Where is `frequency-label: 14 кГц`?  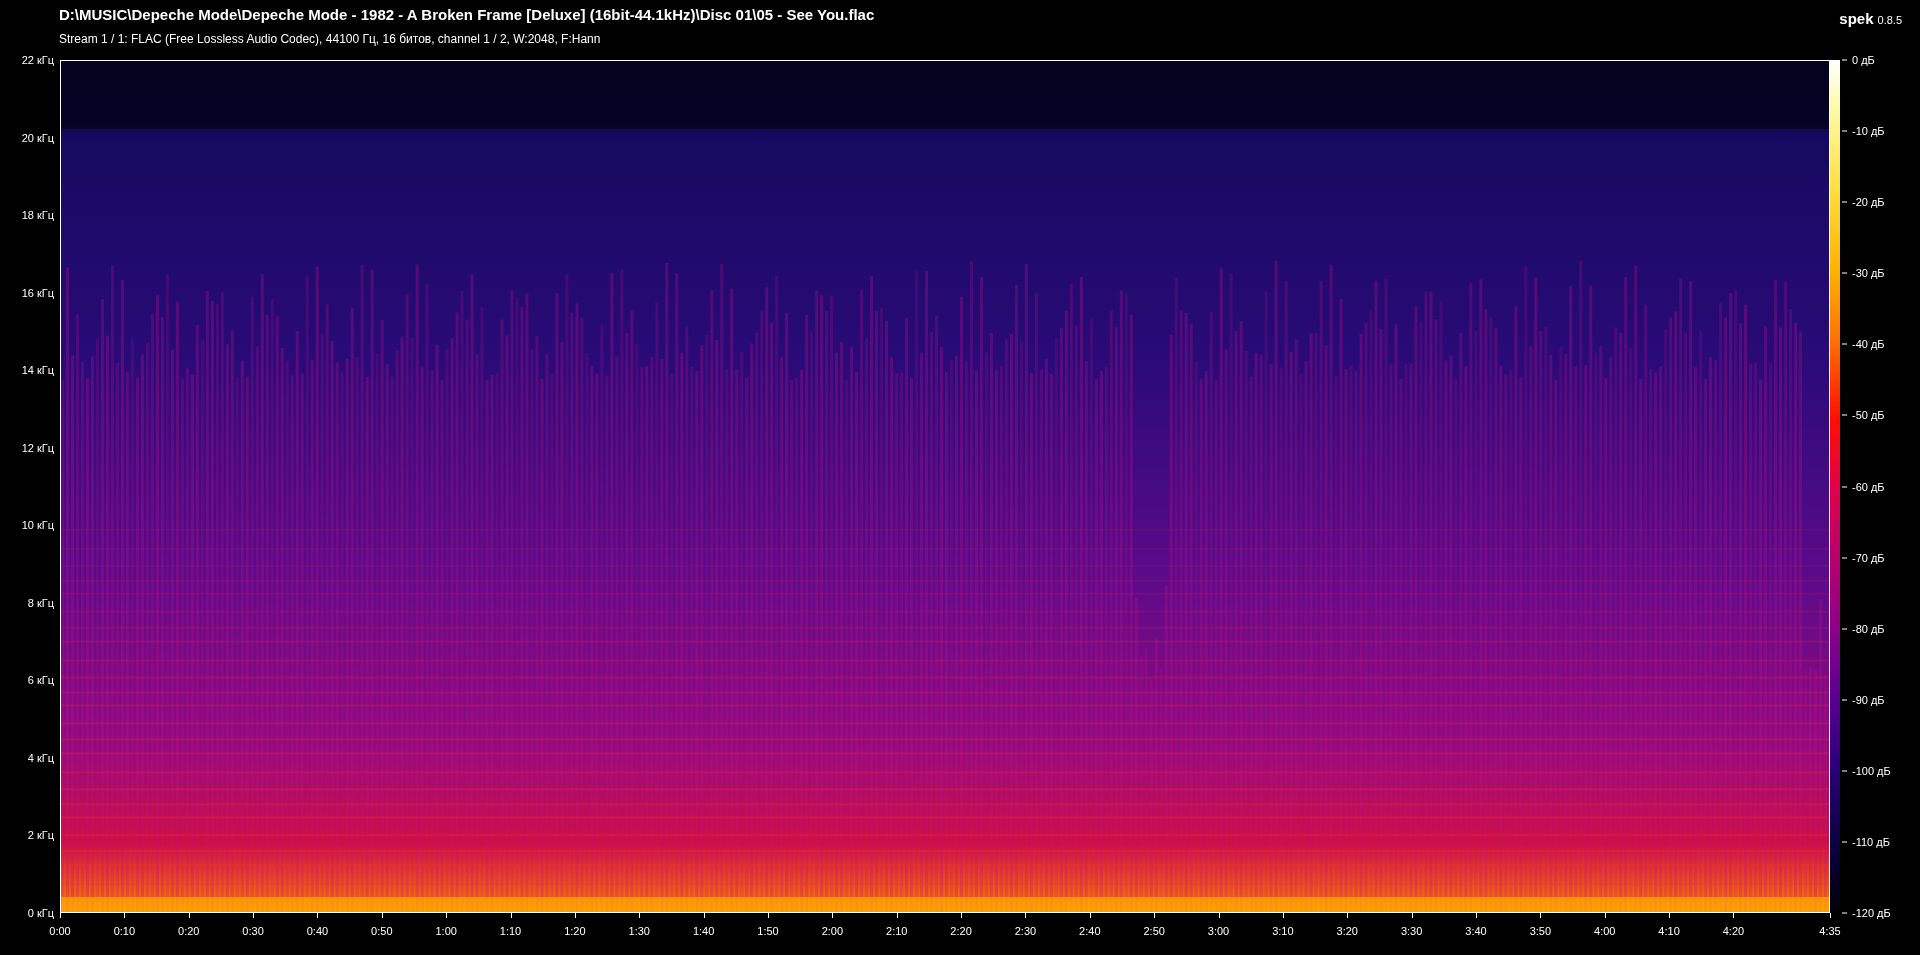 frequency-label: 14 кГц is located at coordinates (37, 370).